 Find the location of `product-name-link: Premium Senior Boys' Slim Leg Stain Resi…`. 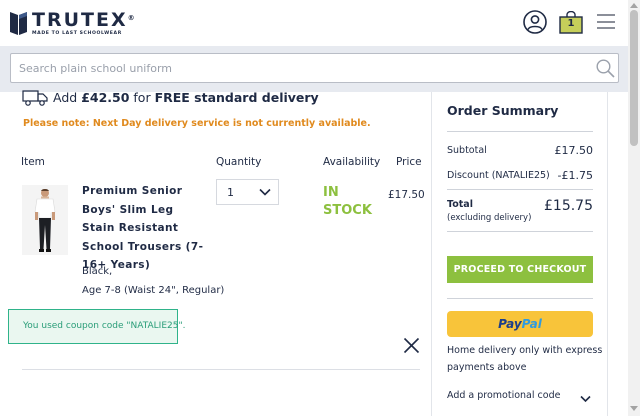

product-name-link: Premium Senior Boys' Slim Leg Stain Resi… is located at coordinates (144, 228).